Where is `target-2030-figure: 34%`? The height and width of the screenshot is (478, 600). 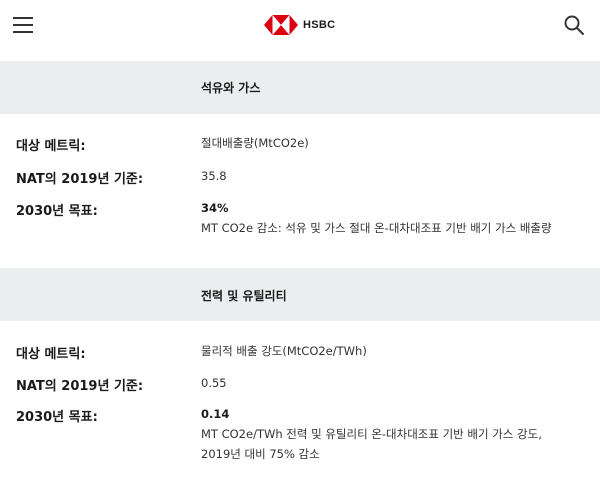 target-2030-figure: 34% is located at coordinates (215, 208).